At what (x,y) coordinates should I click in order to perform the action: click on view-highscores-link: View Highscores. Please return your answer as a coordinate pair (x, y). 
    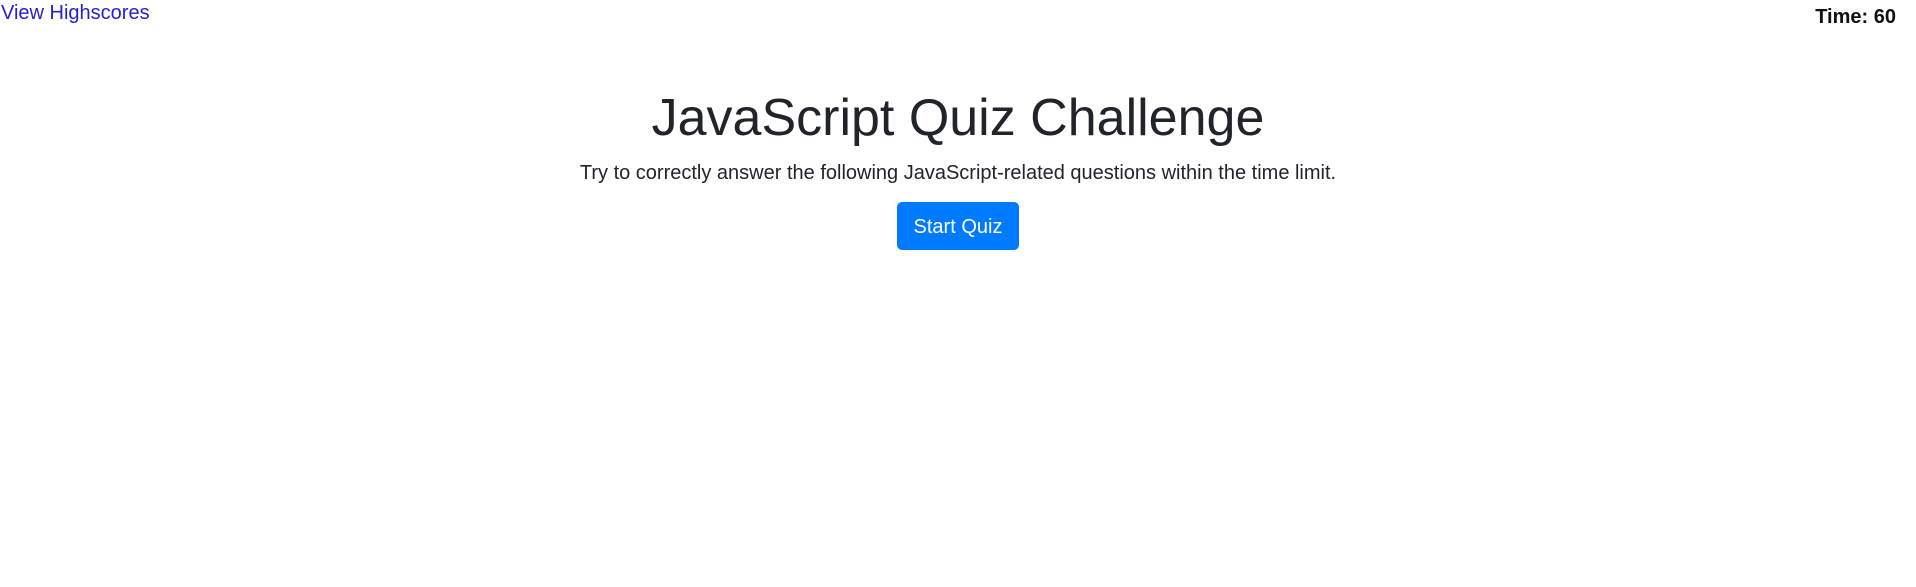
    Looking at the image, I should click on (75, 13).